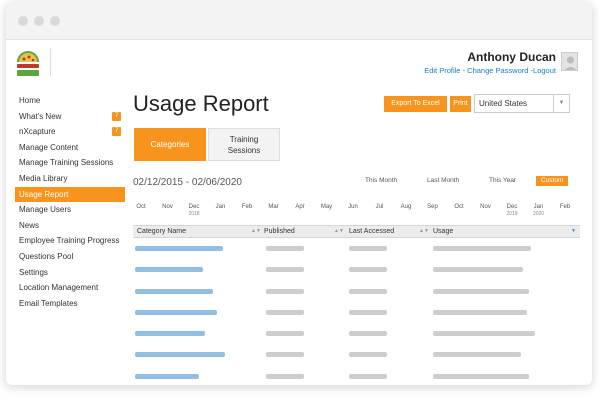  I want to click on sidebar-item-manage-users: Manage Users, so click(70, 210).